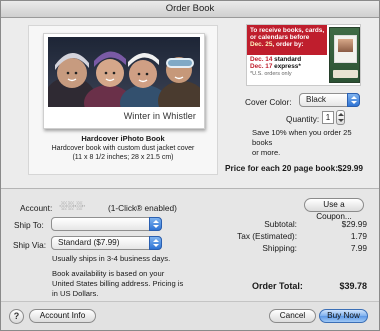  Describe the element at coordinates (123, 157) in the screenshot. I see `book-size-line: (11 x 8 1/2 inches; 28 x 21.5 cm)` at that location.